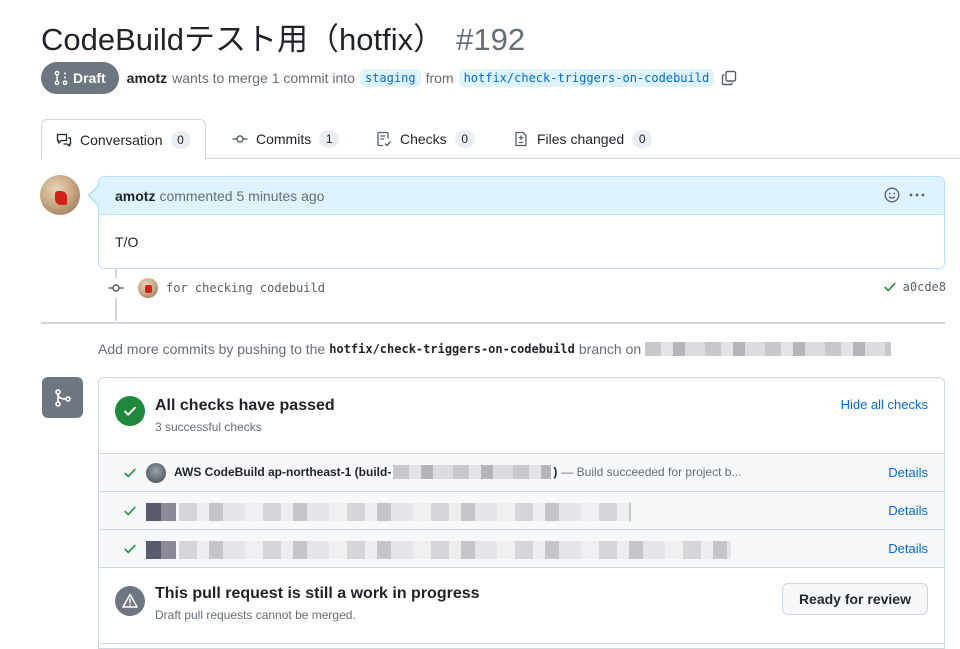  I want to click on merge-text: wants to merge 1 commit into, so click(263, 78).